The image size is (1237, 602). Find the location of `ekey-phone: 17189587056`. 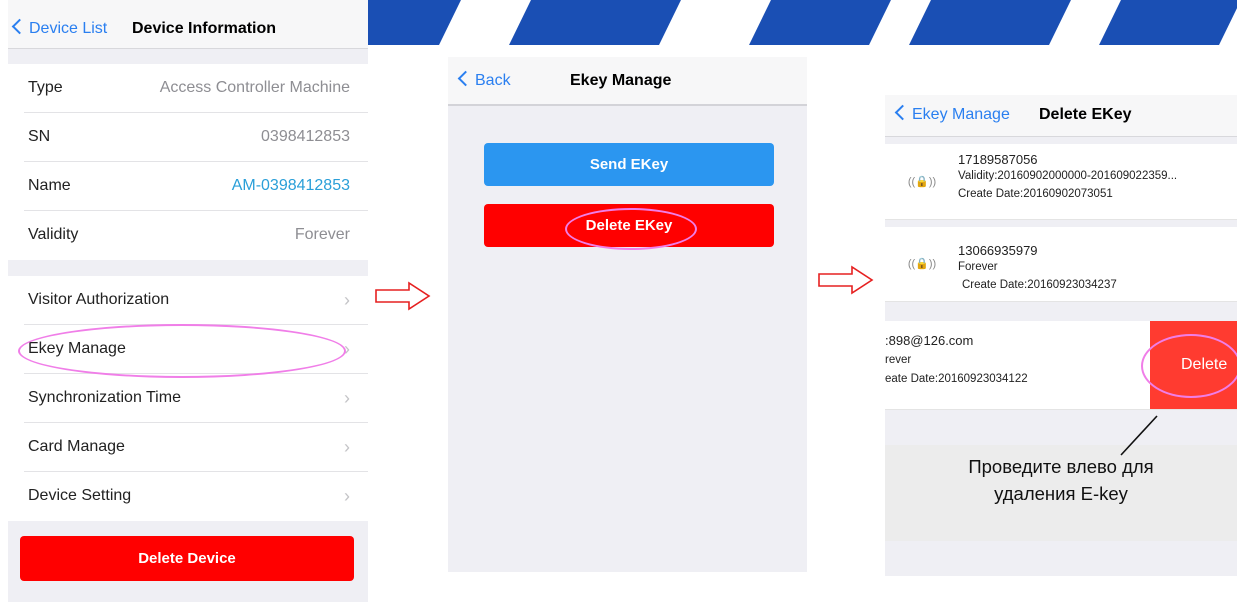

ekey-phone: 17189587056 is located at coordinates (998, 159).